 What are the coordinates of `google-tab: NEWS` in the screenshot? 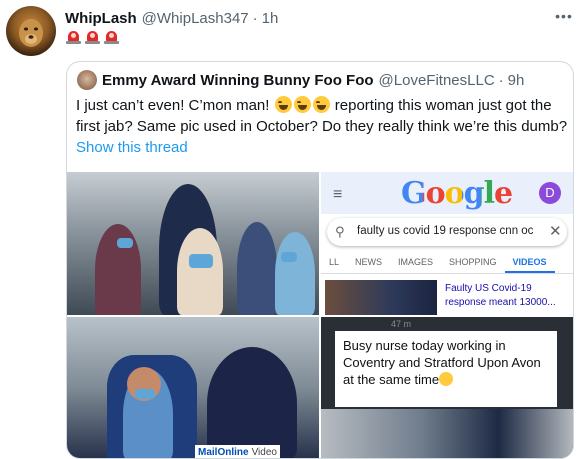 It's located at (369, 262).